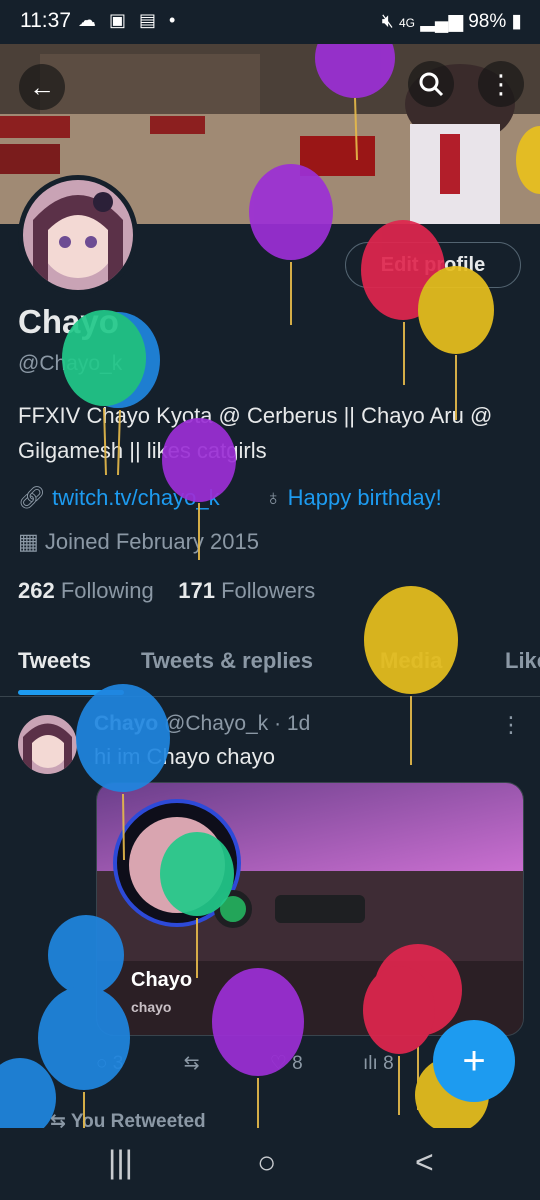 The height and width of the screenshot is (1200, 540). I want to click on search-icon, so click(431, 84).